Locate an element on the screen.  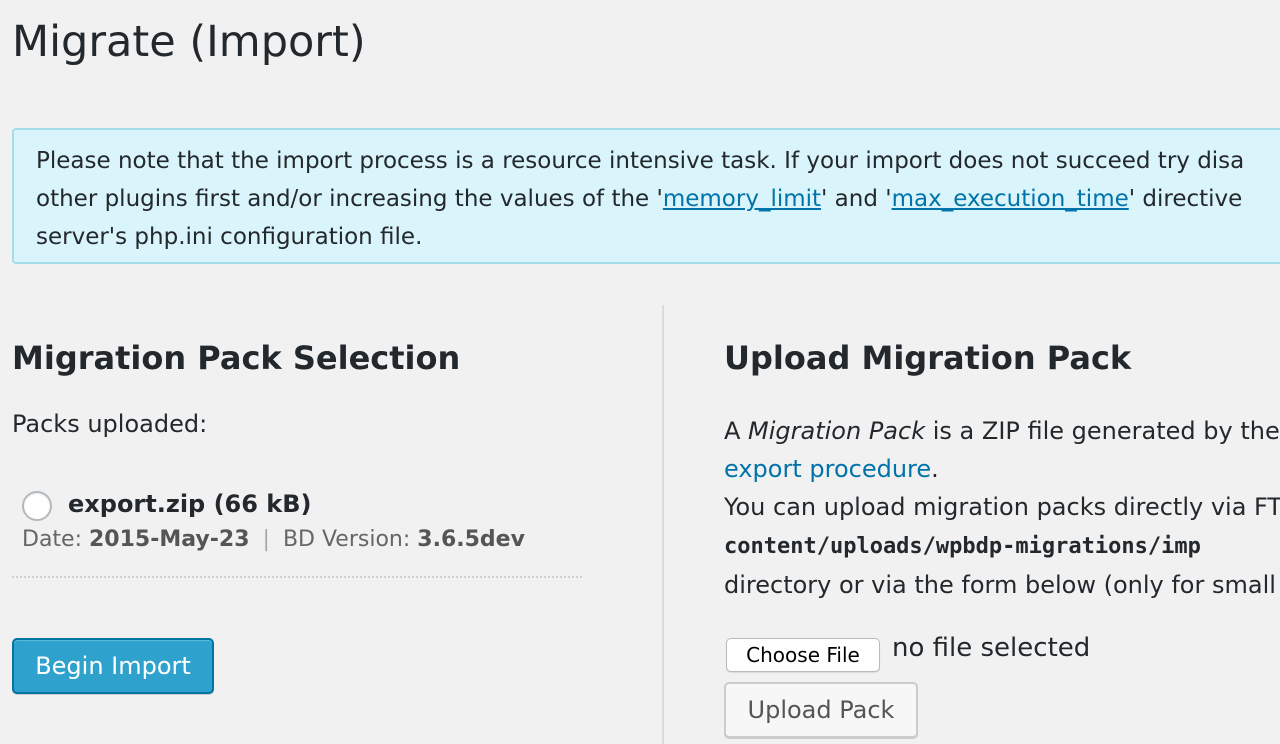
max-execution-time-link: max_execution_time is located at coordinates (1010, 199).